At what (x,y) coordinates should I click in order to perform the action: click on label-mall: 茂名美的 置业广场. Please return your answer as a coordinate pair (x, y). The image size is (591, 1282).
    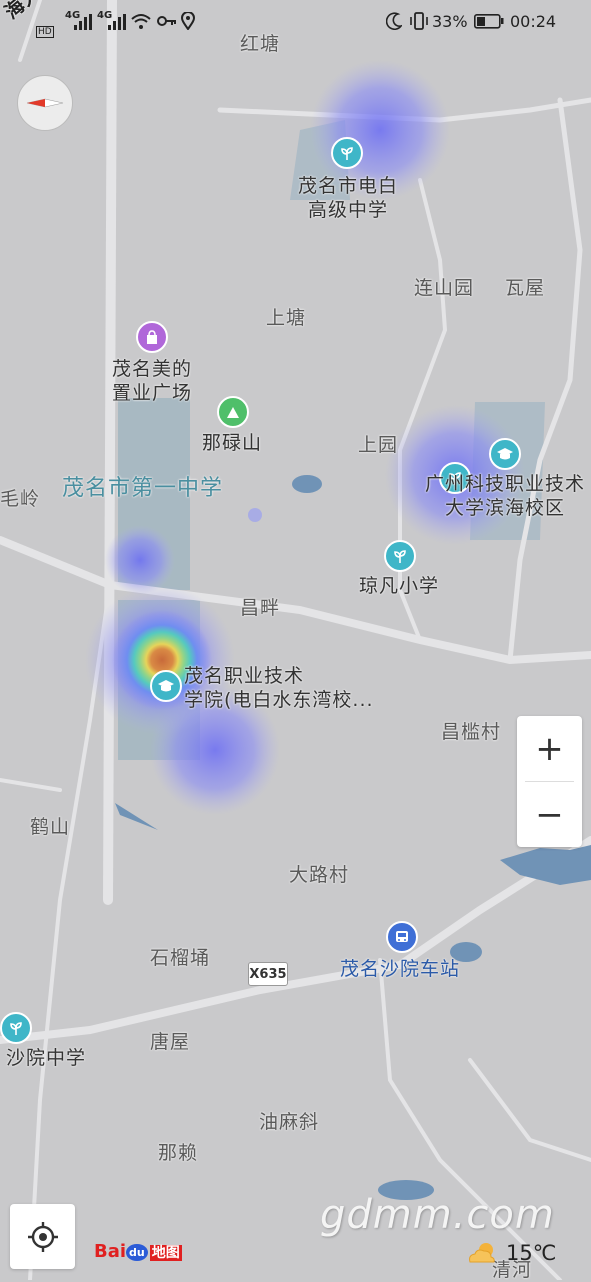
    Looking at the image, I should click on (152, 381).